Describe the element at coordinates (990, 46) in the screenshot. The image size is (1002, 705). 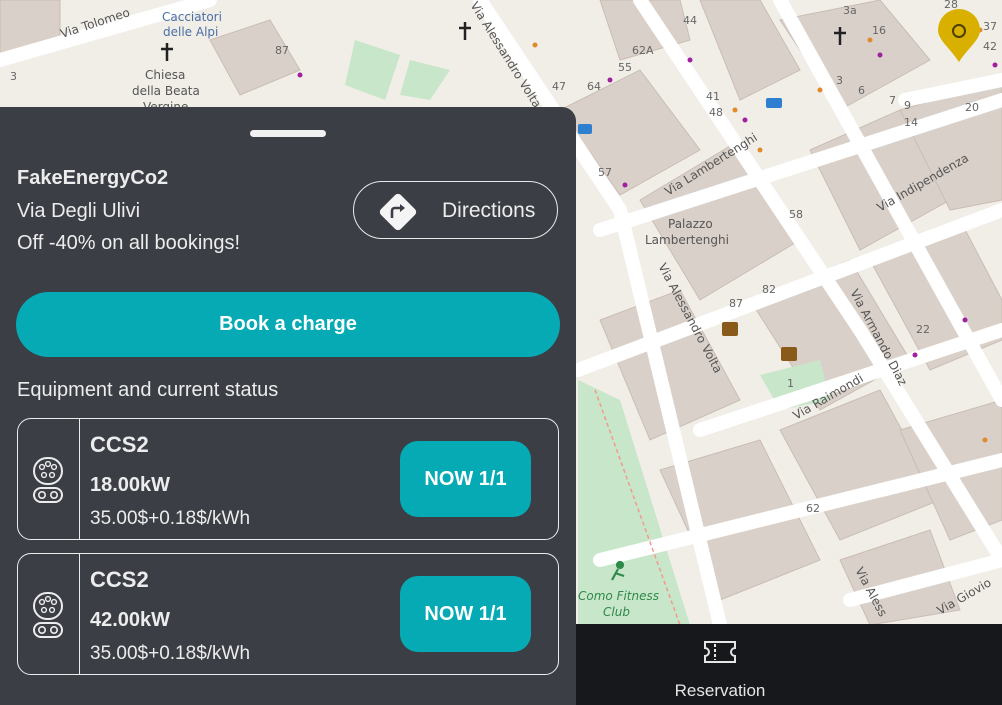
I see `svg-text: 42` at that location.